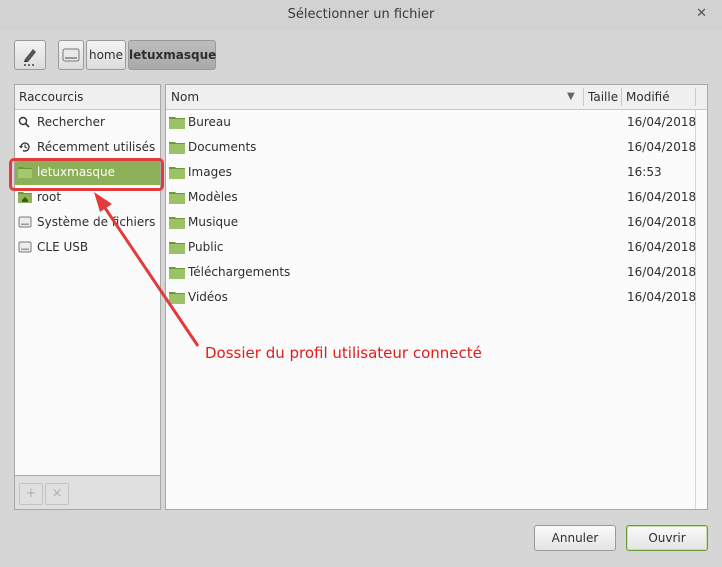 This screenshot has height=567, width=722. What do you see at coordinates (436, 272) in the screenshot?
I see `list-item: Téléchargements 16/04/2018` at bounding box center [436, 272].